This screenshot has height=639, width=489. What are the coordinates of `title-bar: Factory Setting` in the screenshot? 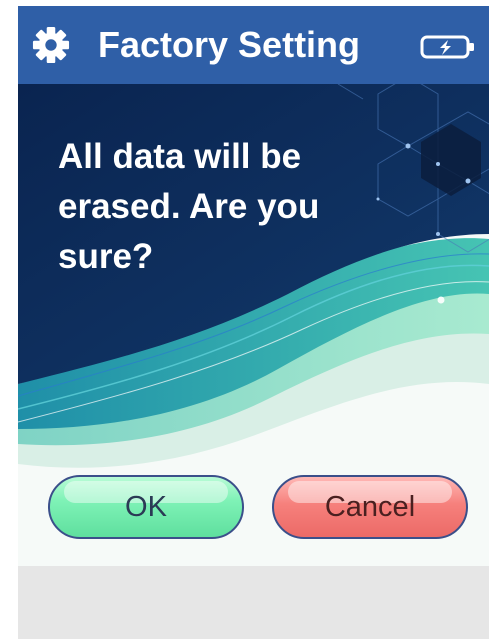 It's located at (253, 45).